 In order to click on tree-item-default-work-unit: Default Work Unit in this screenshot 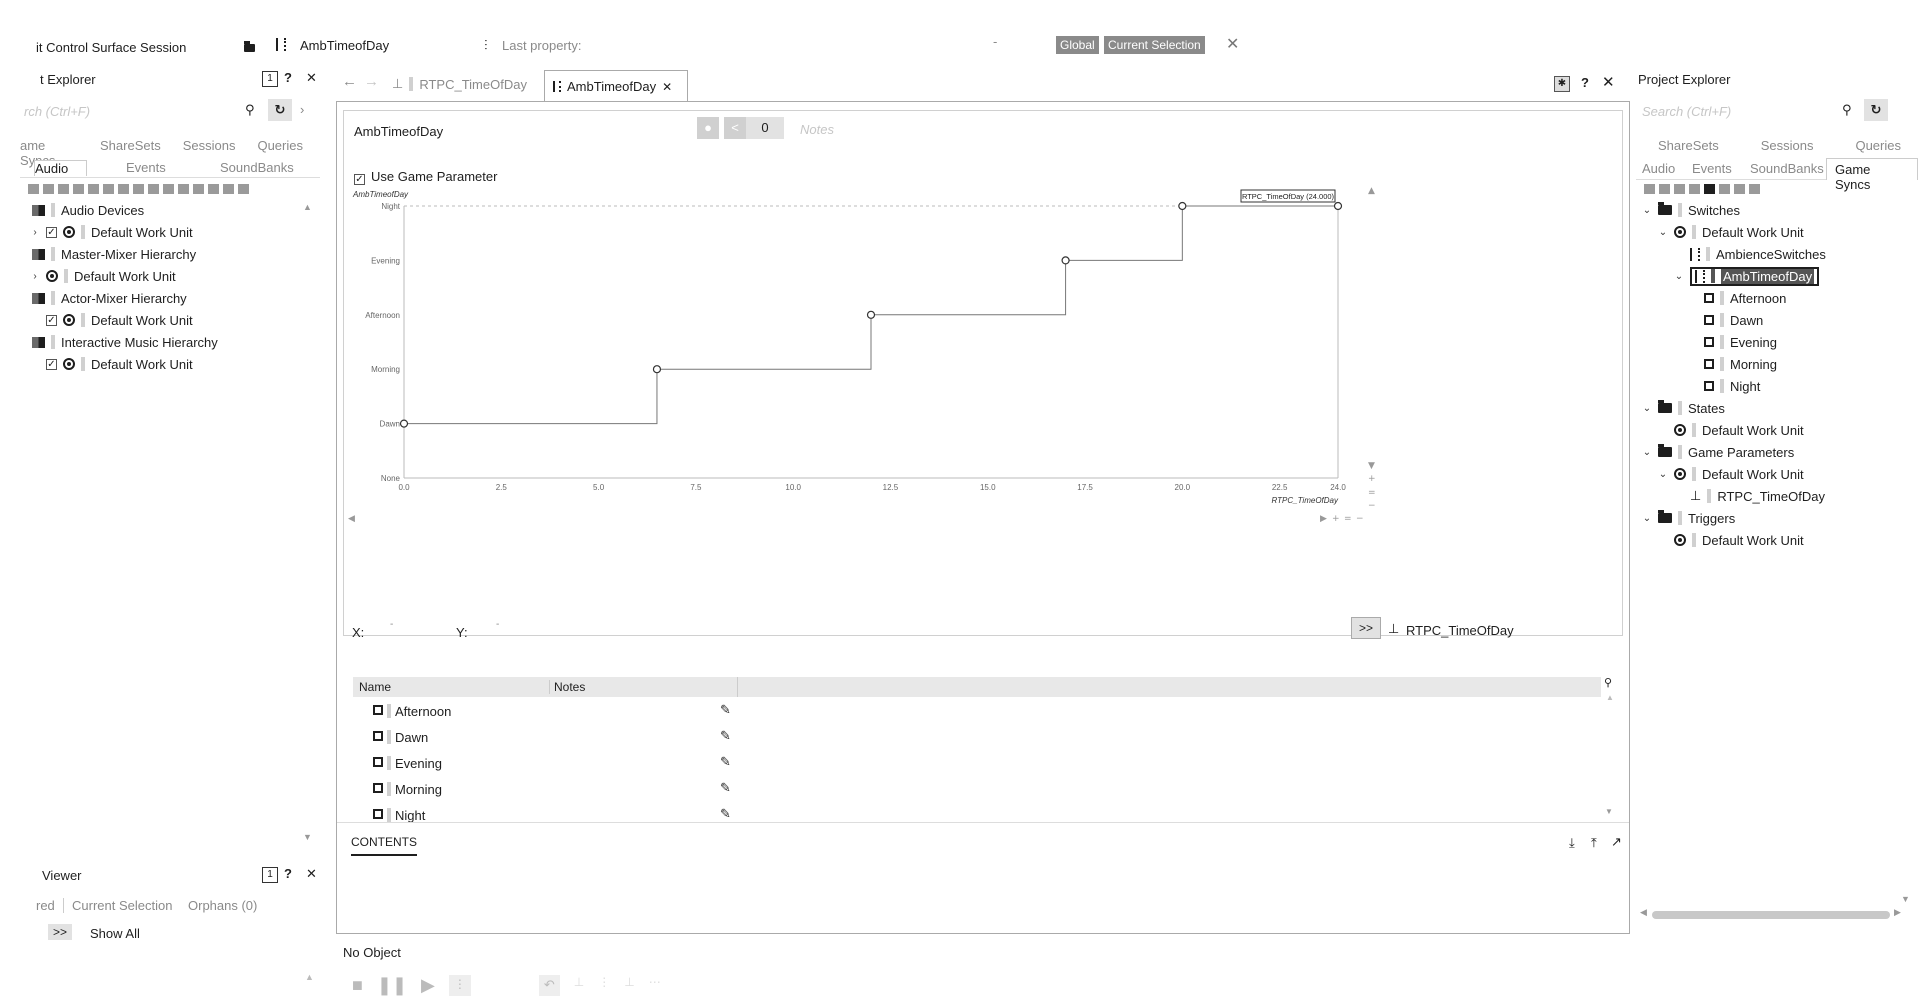, I will do `click(1739, 540)`.